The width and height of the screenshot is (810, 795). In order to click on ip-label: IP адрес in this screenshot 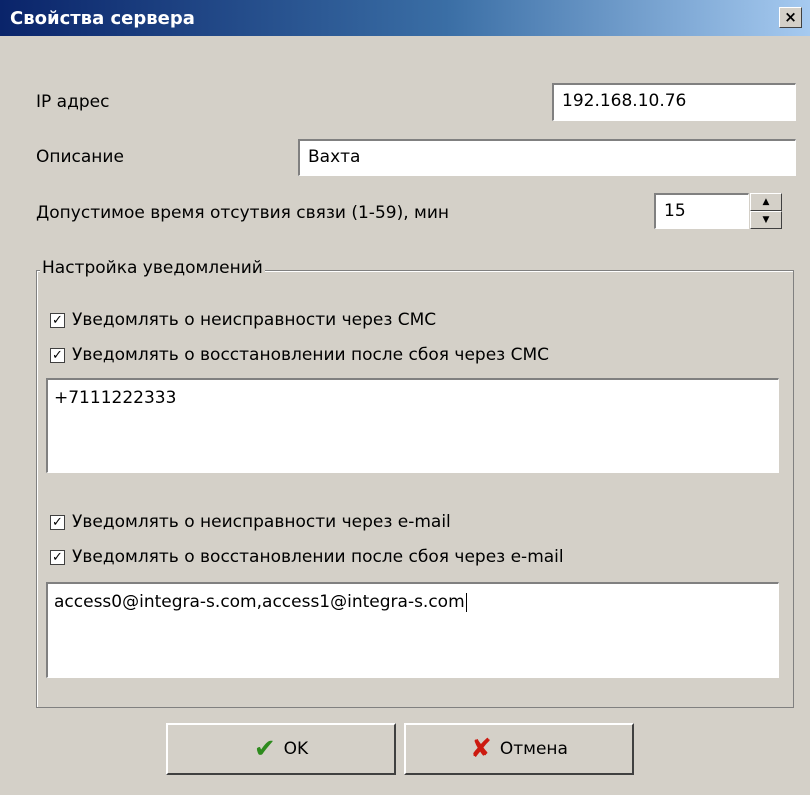, I will do `click(73, 102)`.